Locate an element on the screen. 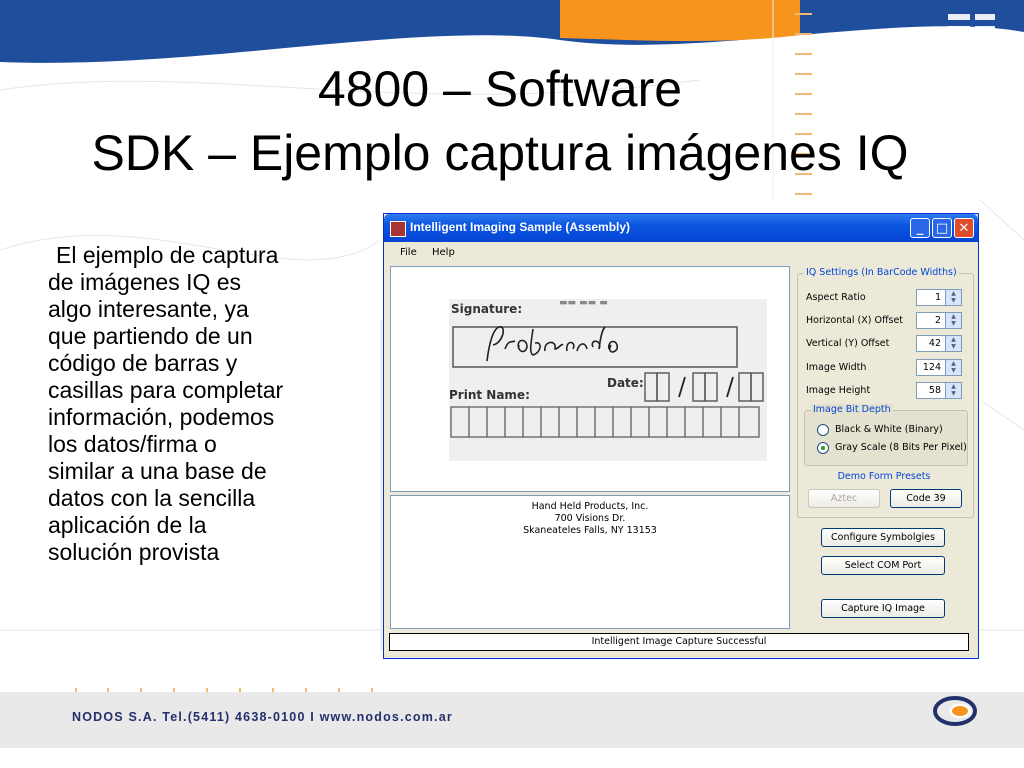 The width and height of the screenshot is (1024, 768). address-line: Skaneateles Falls, NY 13153 is located at coordinates (590, 530).